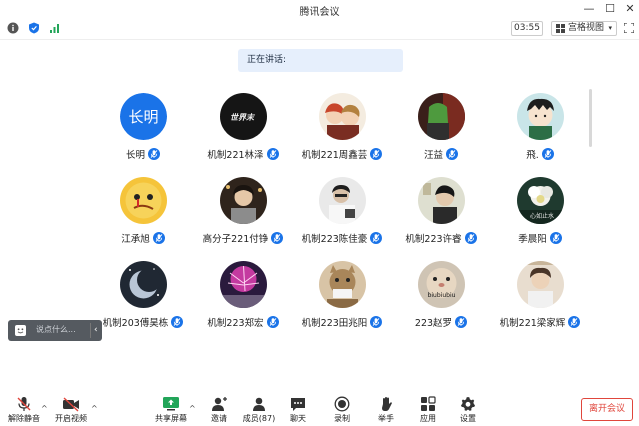 The height and width of the screenshot is (426, 639). What do you see at coordinates (45, 408) in the screenshot?
I see `audio-options-chevron-icon: ^` at bounding box center [45, 408].